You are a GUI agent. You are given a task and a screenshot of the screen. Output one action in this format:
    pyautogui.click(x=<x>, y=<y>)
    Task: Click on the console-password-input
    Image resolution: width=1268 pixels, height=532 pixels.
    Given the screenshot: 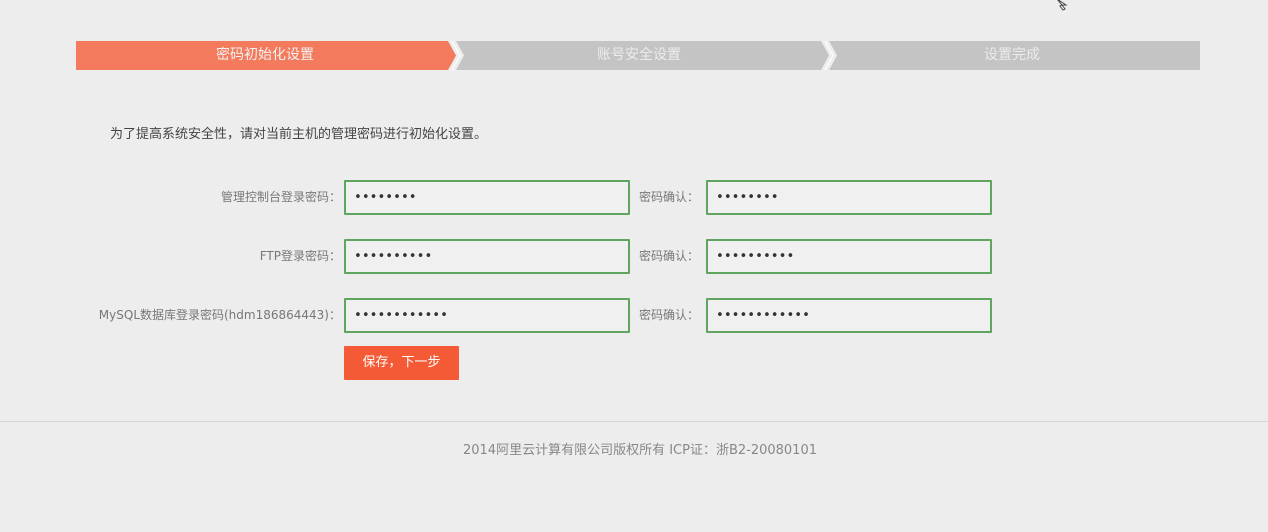 What is the action you would take?
    pyautogui.click(x=487, y=197)
    